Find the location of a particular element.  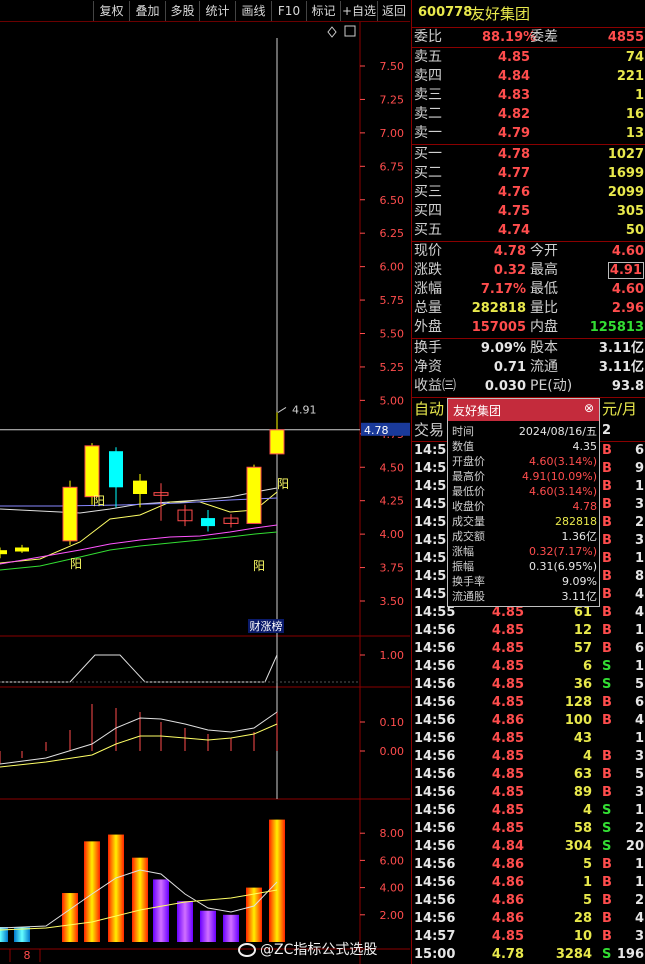

tick-row: 14:56 4.85 57 B 6 is located at coordinates (528, 649).